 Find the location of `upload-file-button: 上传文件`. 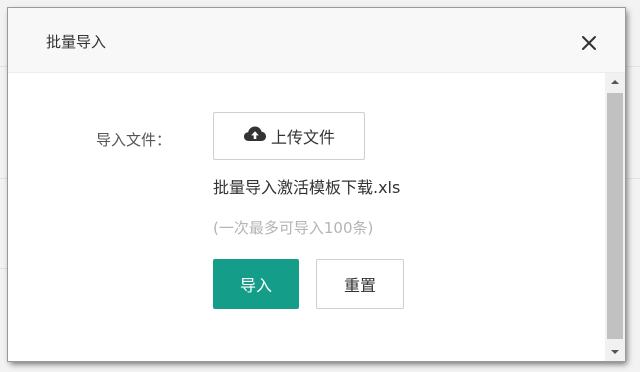

upload-file-button: 上传文件 is located at coordinates (289, 136).